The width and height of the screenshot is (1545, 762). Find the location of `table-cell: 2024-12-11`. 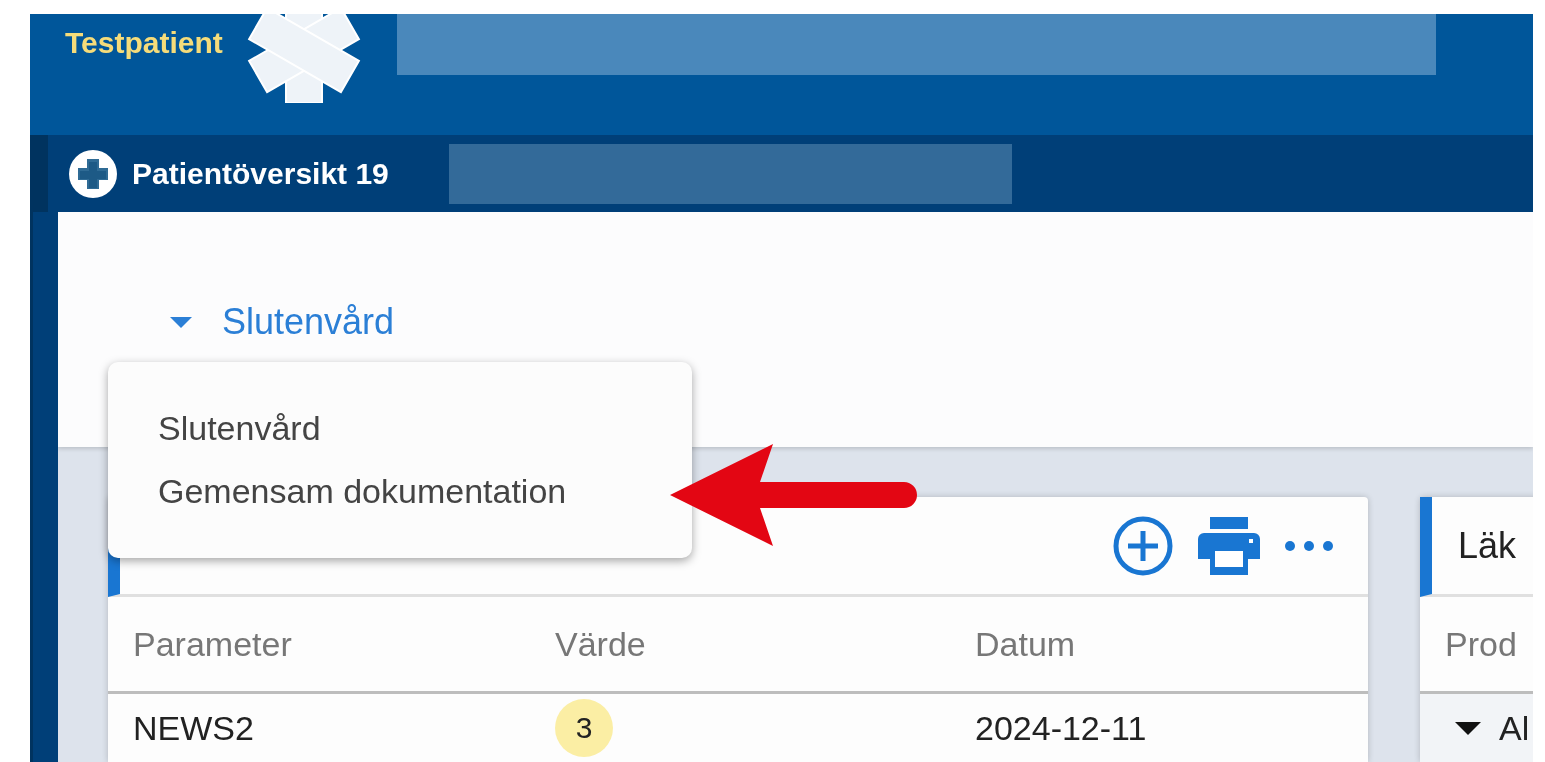

table-cell: 2024-12-11 is located at coordinates (1061, 728).